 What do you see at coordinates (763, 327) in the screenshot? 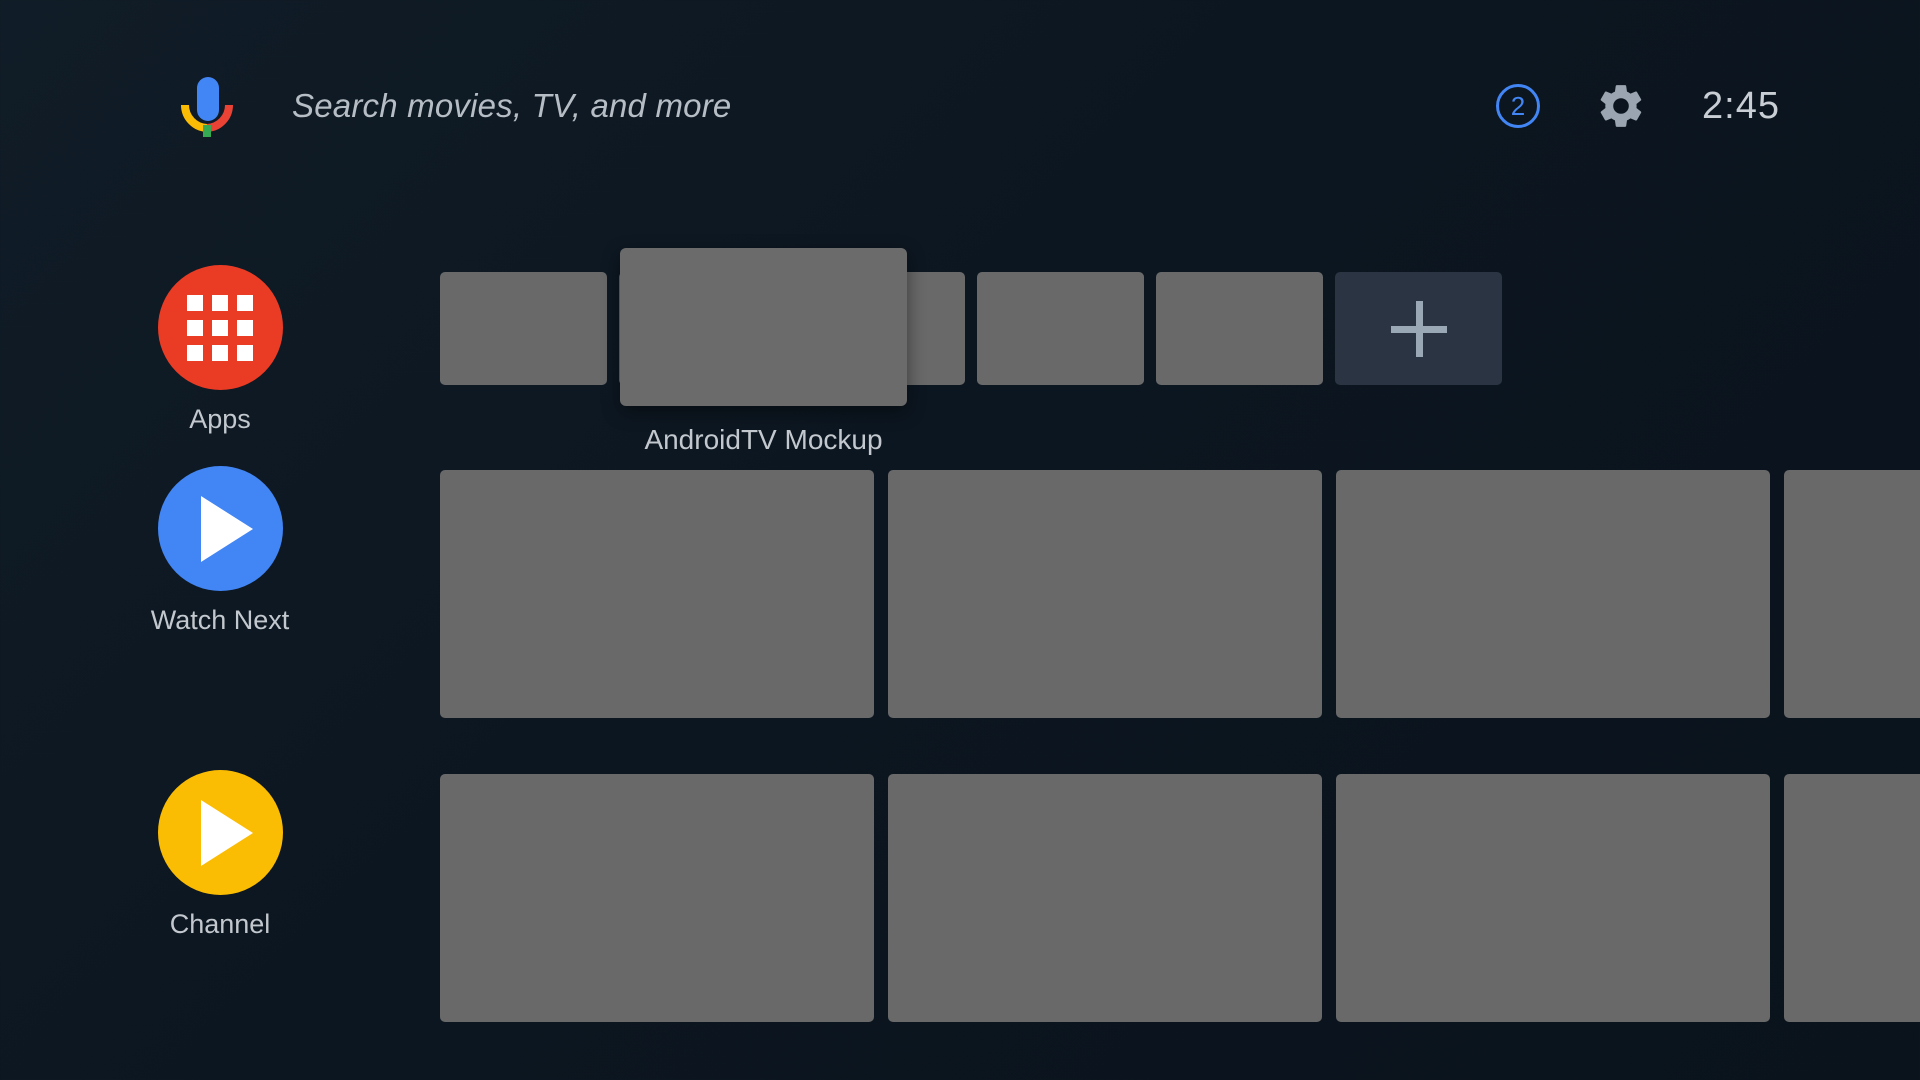
I see `focused-app-tile` at bounding box center [763, 327].